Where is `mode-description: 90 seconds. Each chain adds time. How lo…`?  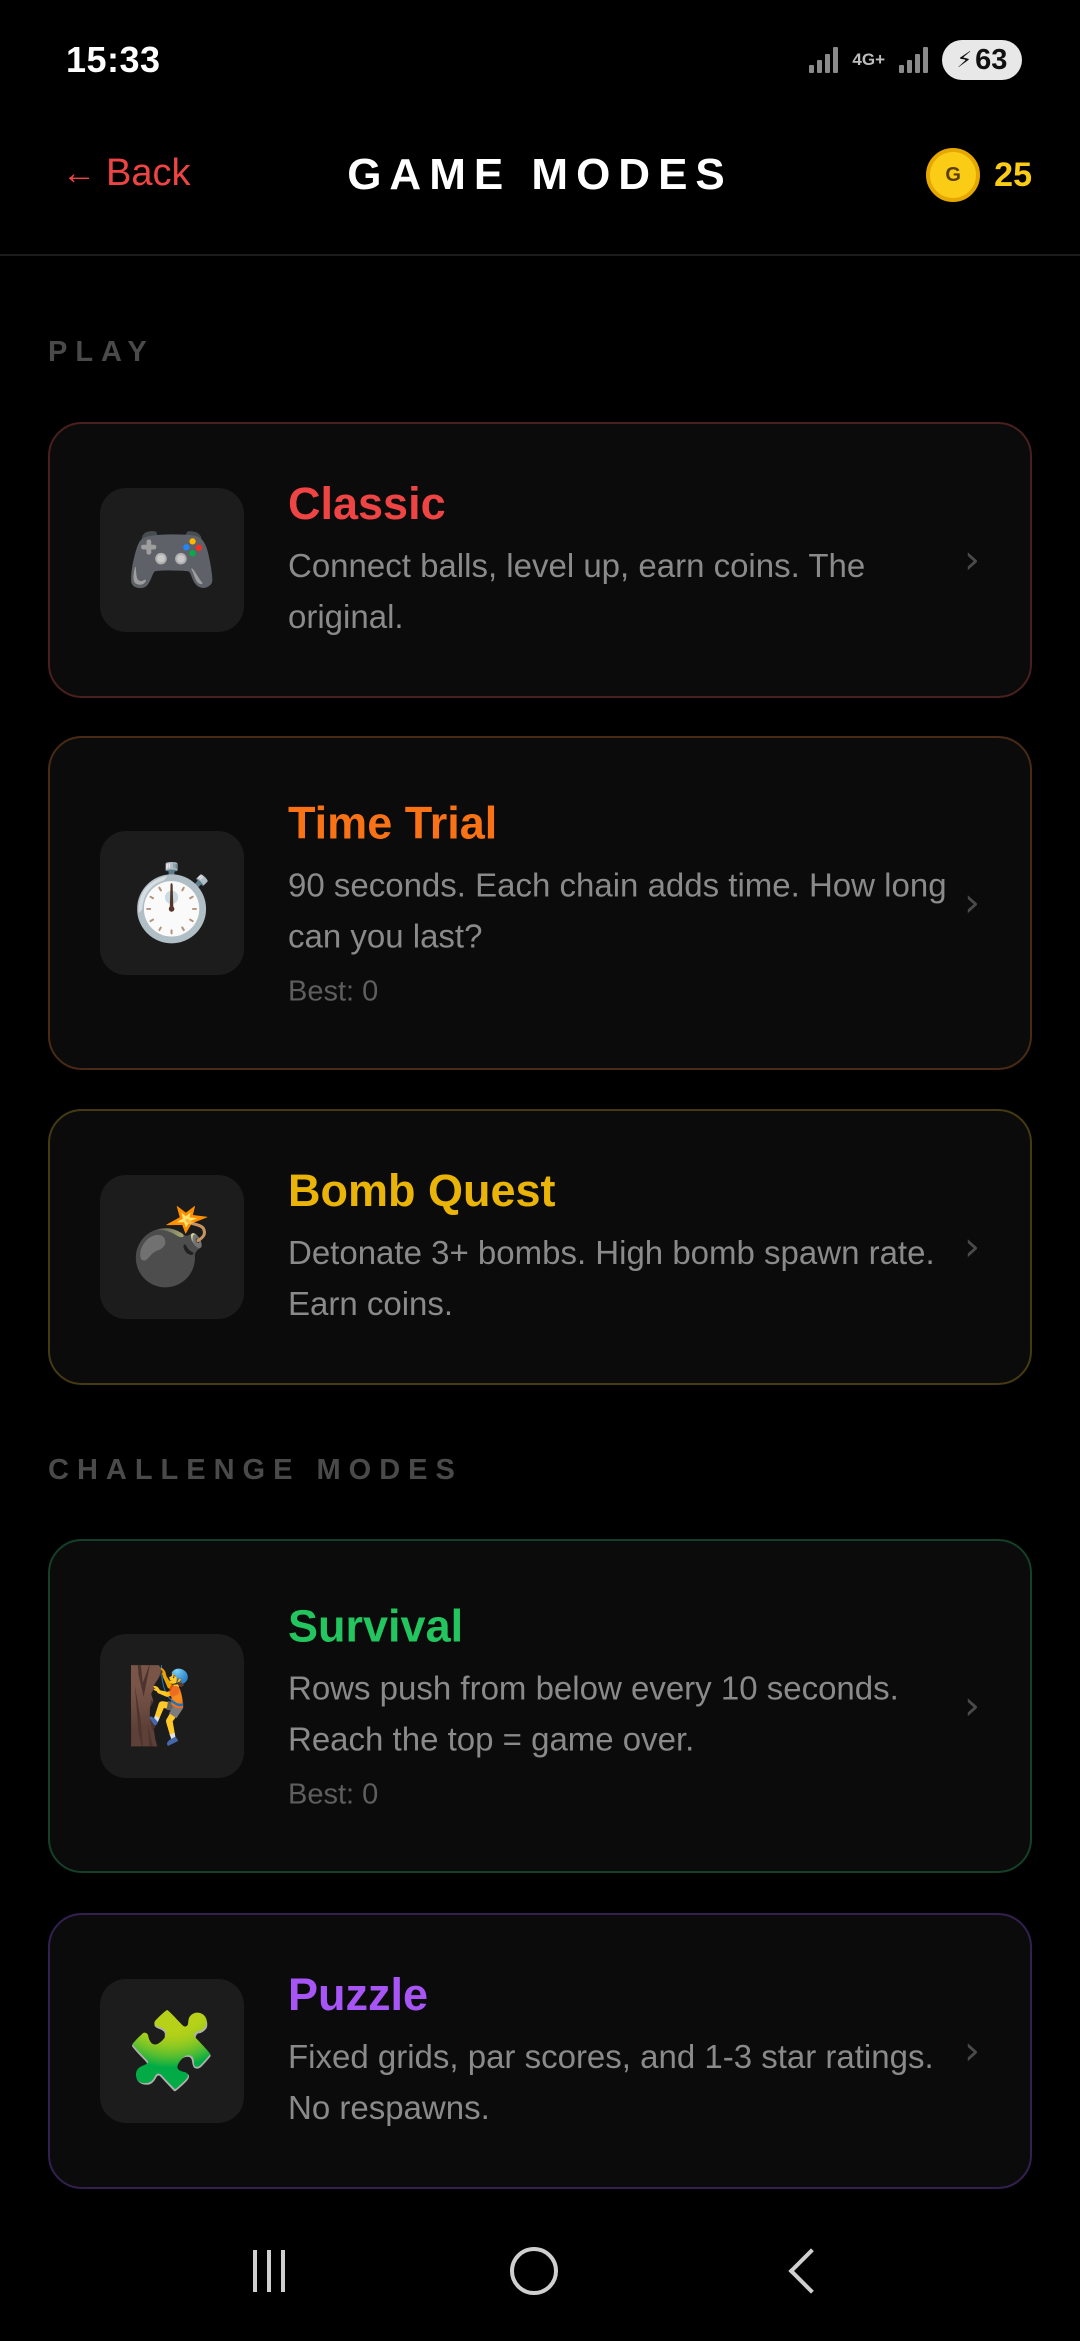
mode-description: 90 seconds. Each chain adds time. How lo… is located at coordinates (617, 910).